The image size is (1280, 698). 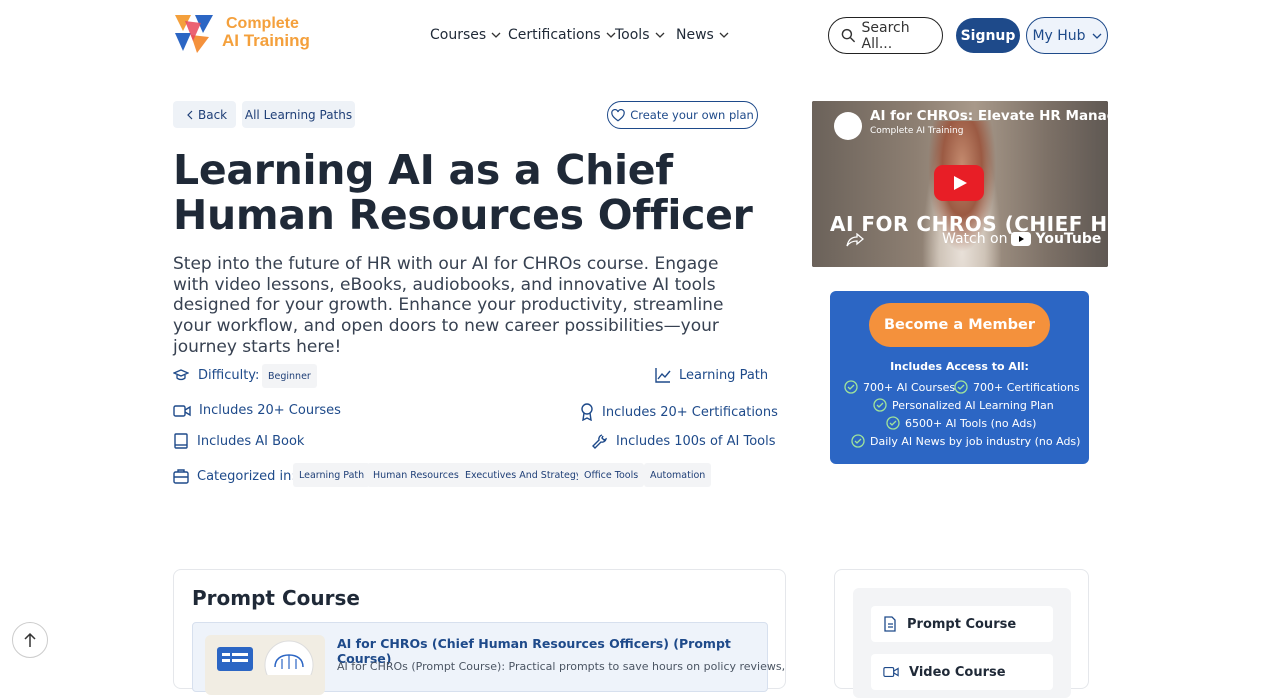 I want to click on chevron-left-icon, so click(x=190, y=114).